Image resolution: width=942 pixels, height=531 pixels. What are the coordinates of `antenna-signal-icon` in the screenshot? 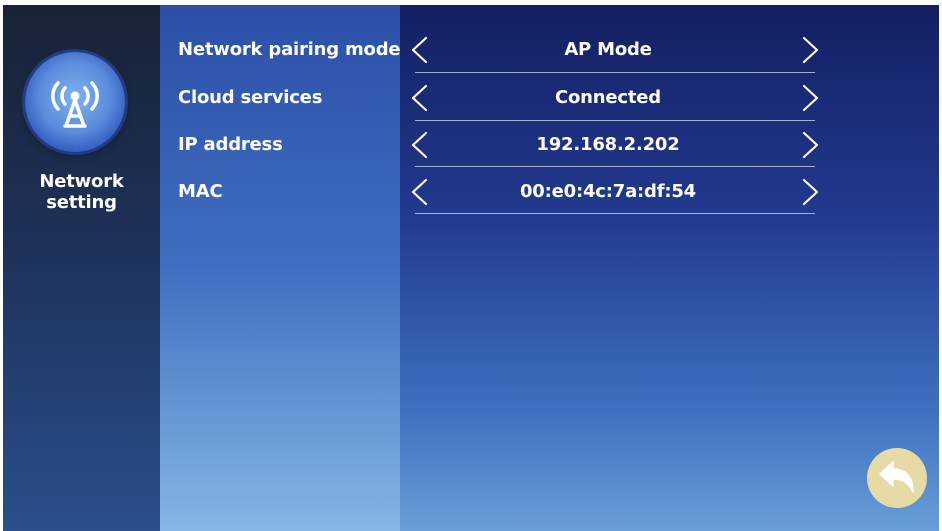 It's located at (75, 104).